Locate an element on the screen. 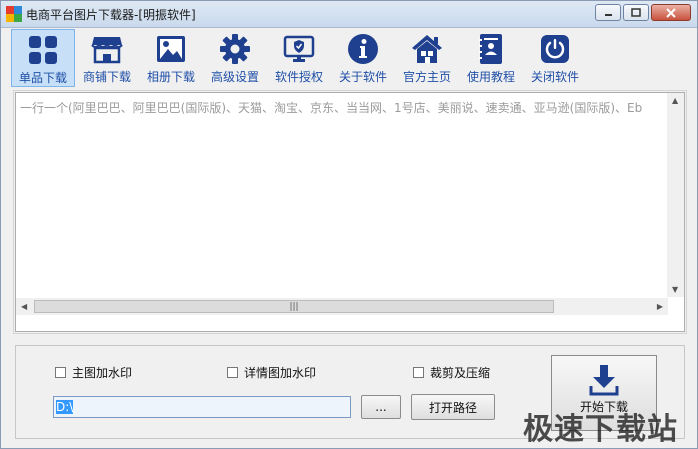  save-path-input: D:\ is located at coordinates (202, 407).